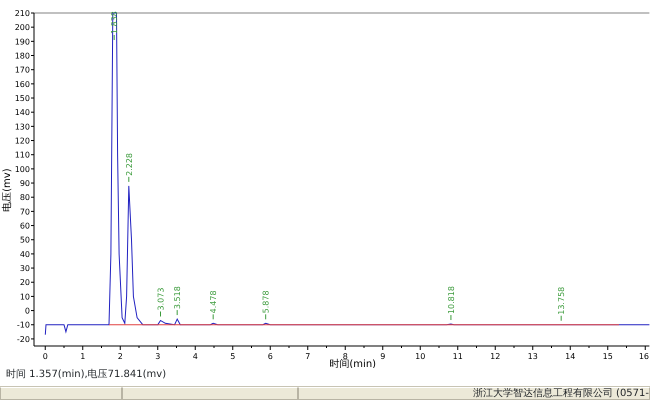 Image resolution: width=650 pixels, height=400 pixels. What do you see at coordinates (22, 13) in the screenshot?
I see `axis-tick-label: 210` at bounding box center [22, 13].